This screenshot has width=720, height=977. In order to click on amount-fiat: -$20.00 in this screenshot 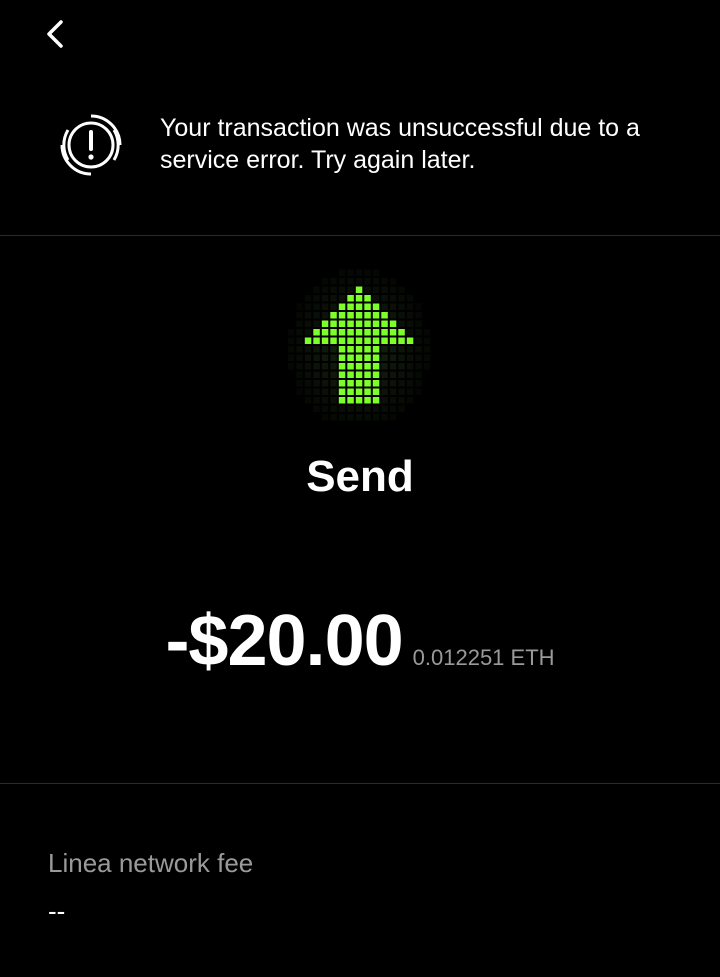, I will do `click(284, 641)`.